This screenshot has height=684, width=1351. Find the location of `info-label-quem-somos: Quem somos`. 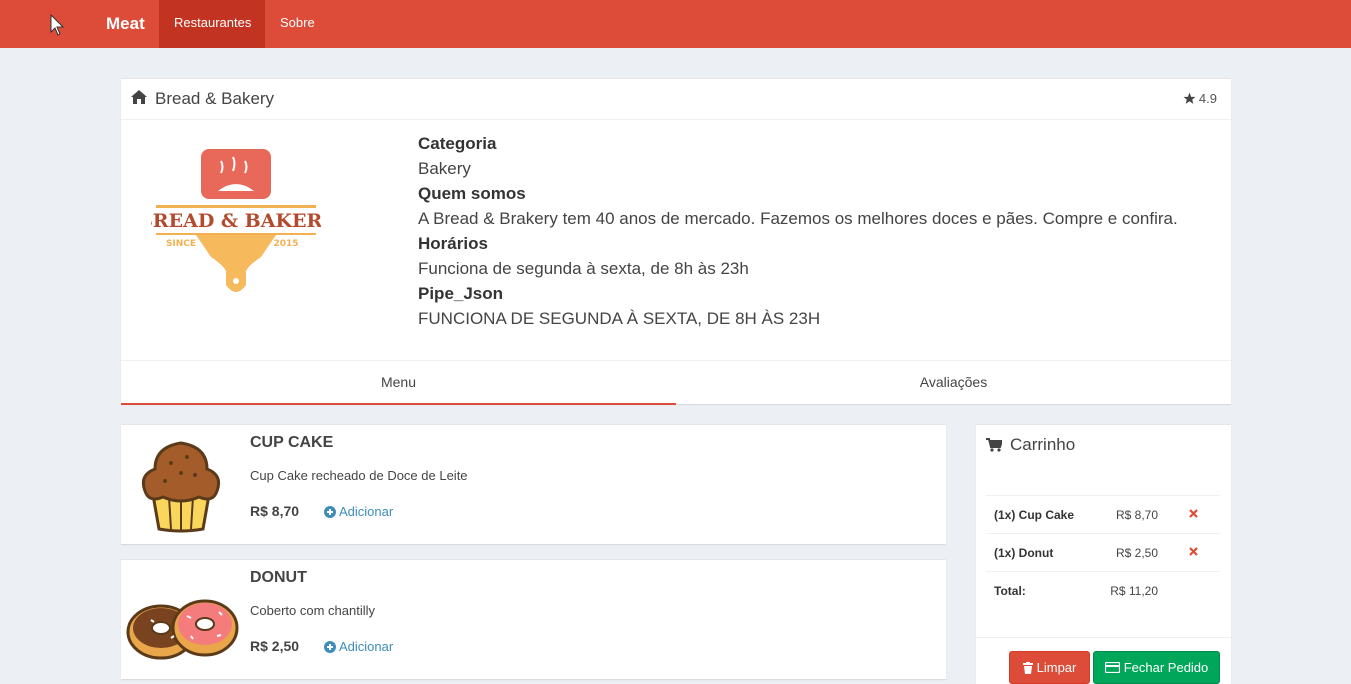

info-label-quem-somos: Quem somos is located at coordinates (472, 193).